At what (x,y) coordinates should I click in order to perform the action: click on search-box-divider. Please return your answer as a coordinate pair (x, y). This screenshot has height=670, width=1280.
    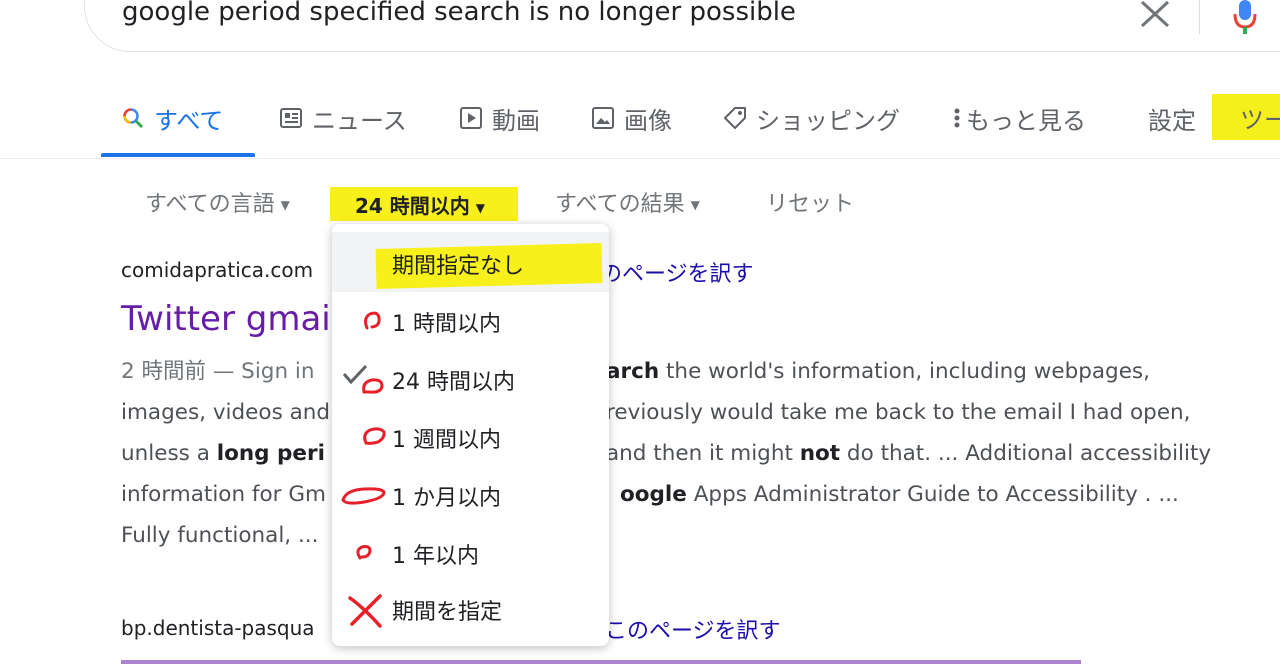
    Looking at the image, I should click on (1199, 17).